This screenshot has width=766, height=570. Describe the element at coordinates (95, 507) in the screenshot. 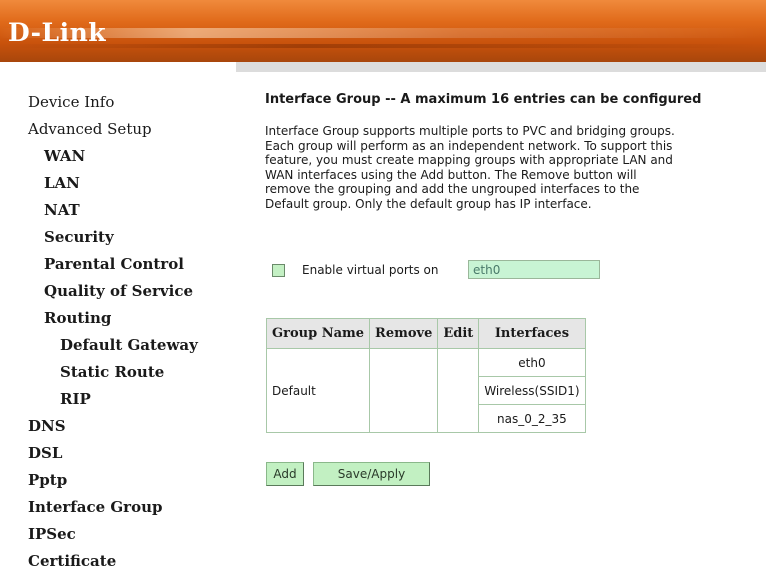

I see `sidebar-item-interface-group: Interface Group` at that location.